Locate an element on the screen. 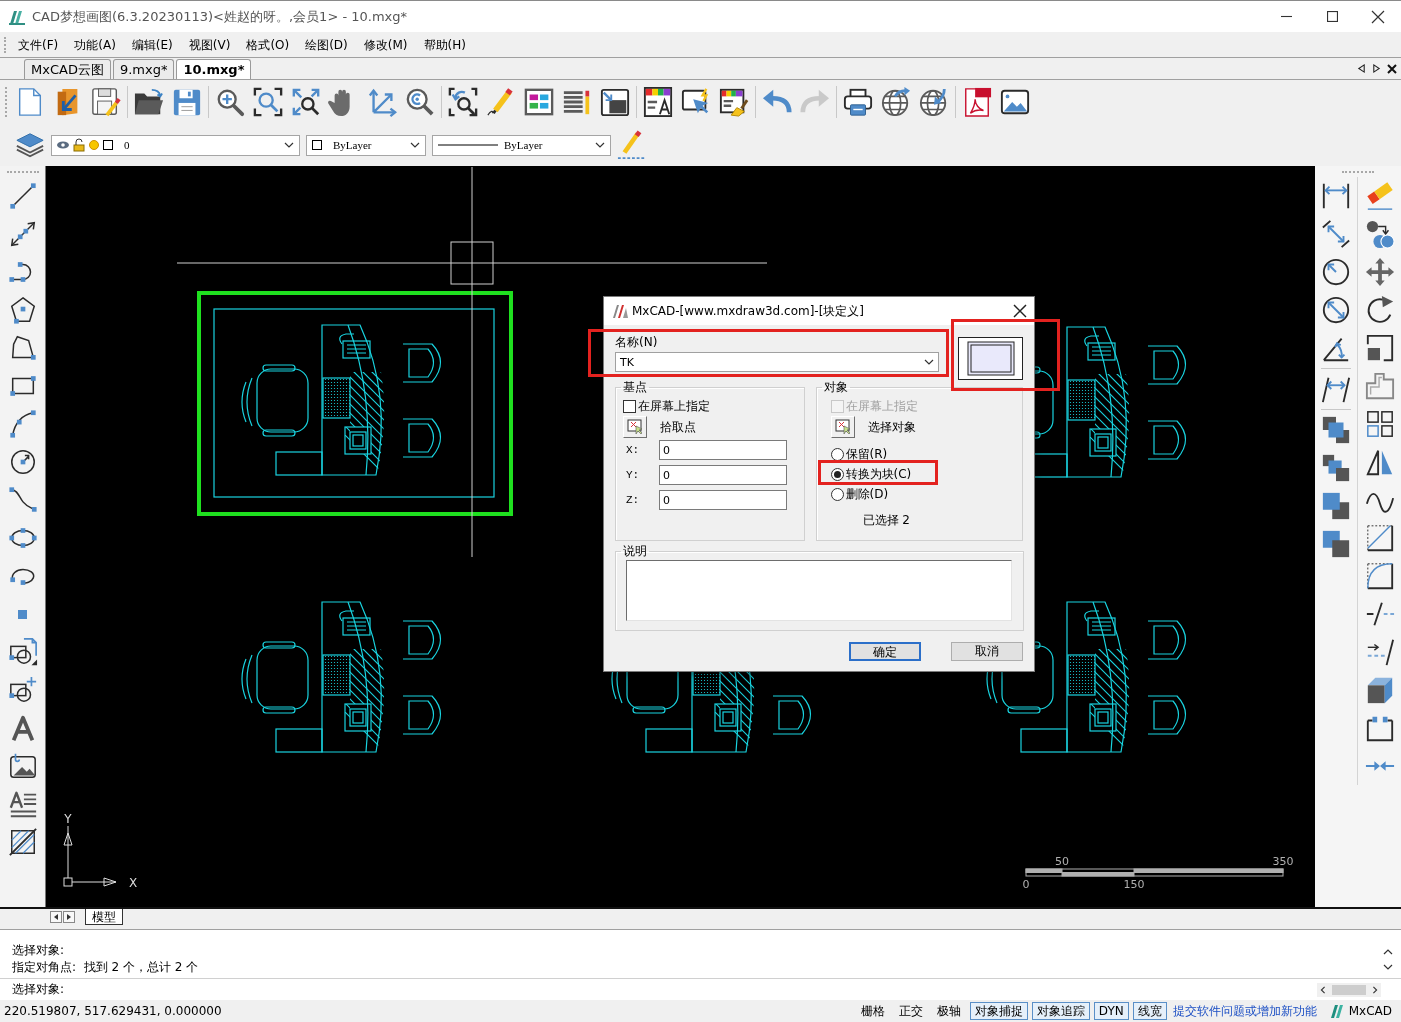 The image size is (1401, 1022). radius-dimension-icon is located at coordinates (1336, 272).